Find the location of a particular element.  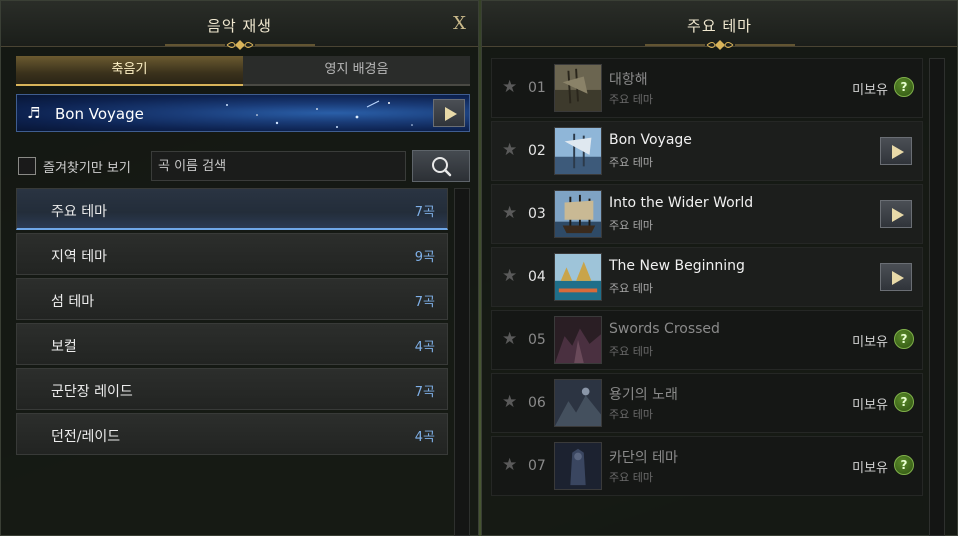

search-icon is located at coordinates (442, 167).